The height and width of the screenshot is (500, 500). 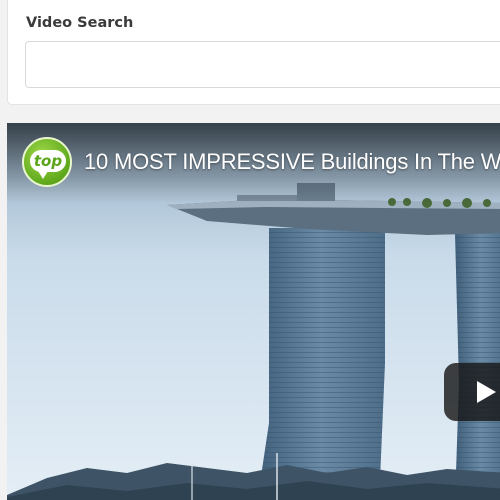 What do you see at coordinates (262, 64) in the screenshot?
I see `video-search-input` at bounding box center [262, 64].